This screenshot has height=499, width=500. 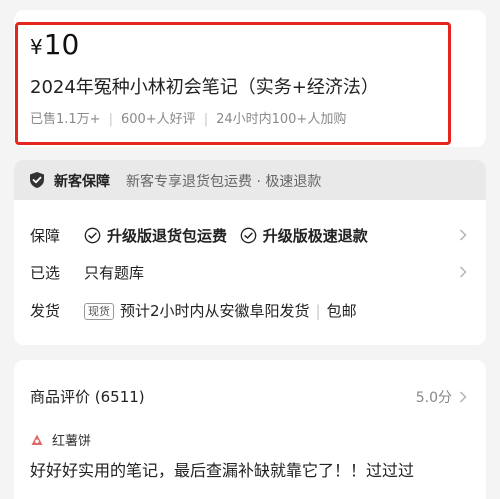 I want to click on reviewer-name: 红薯饼, so click(x=72, y=441).